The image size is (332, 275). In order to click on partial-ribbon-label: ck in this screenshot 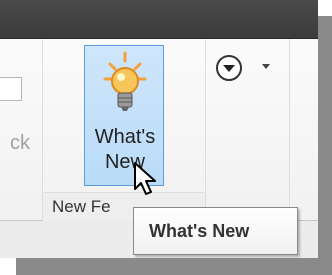, I will do `click(20, 143)`.